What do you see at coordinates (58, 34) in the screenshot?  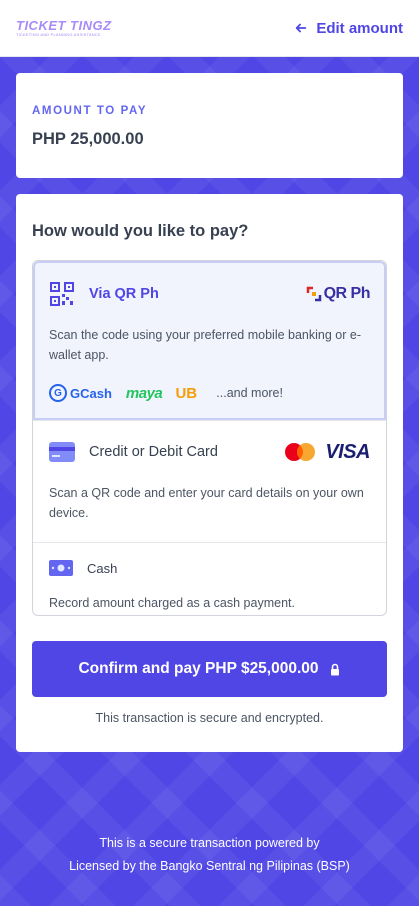 I see `brand-tagline: TICKETING AND PLANNING ASSISTANCE` at bounding box center [58, 34].